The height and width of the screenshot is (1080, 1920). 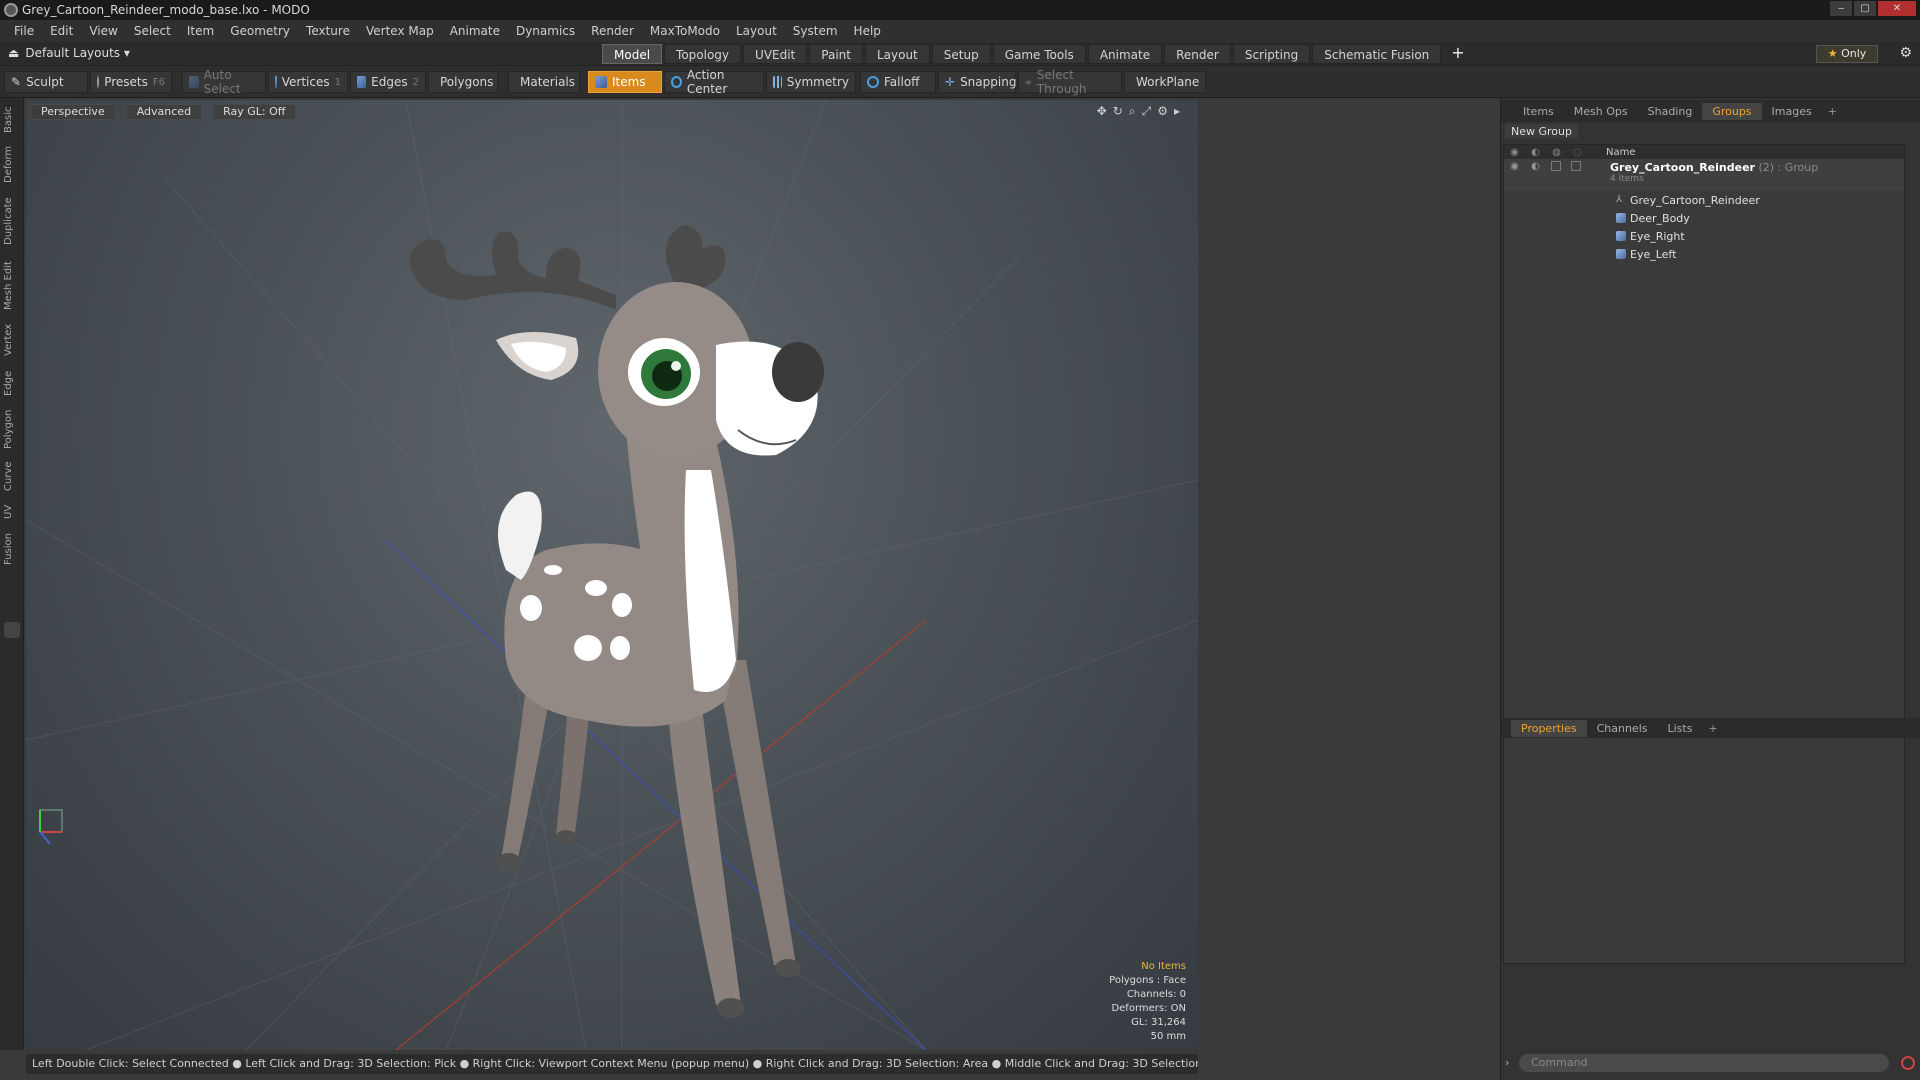 What do you see at coordinates (1576, 166) in the screenshot?
I see `select-checkbox` at bounding box center [1576, 166].